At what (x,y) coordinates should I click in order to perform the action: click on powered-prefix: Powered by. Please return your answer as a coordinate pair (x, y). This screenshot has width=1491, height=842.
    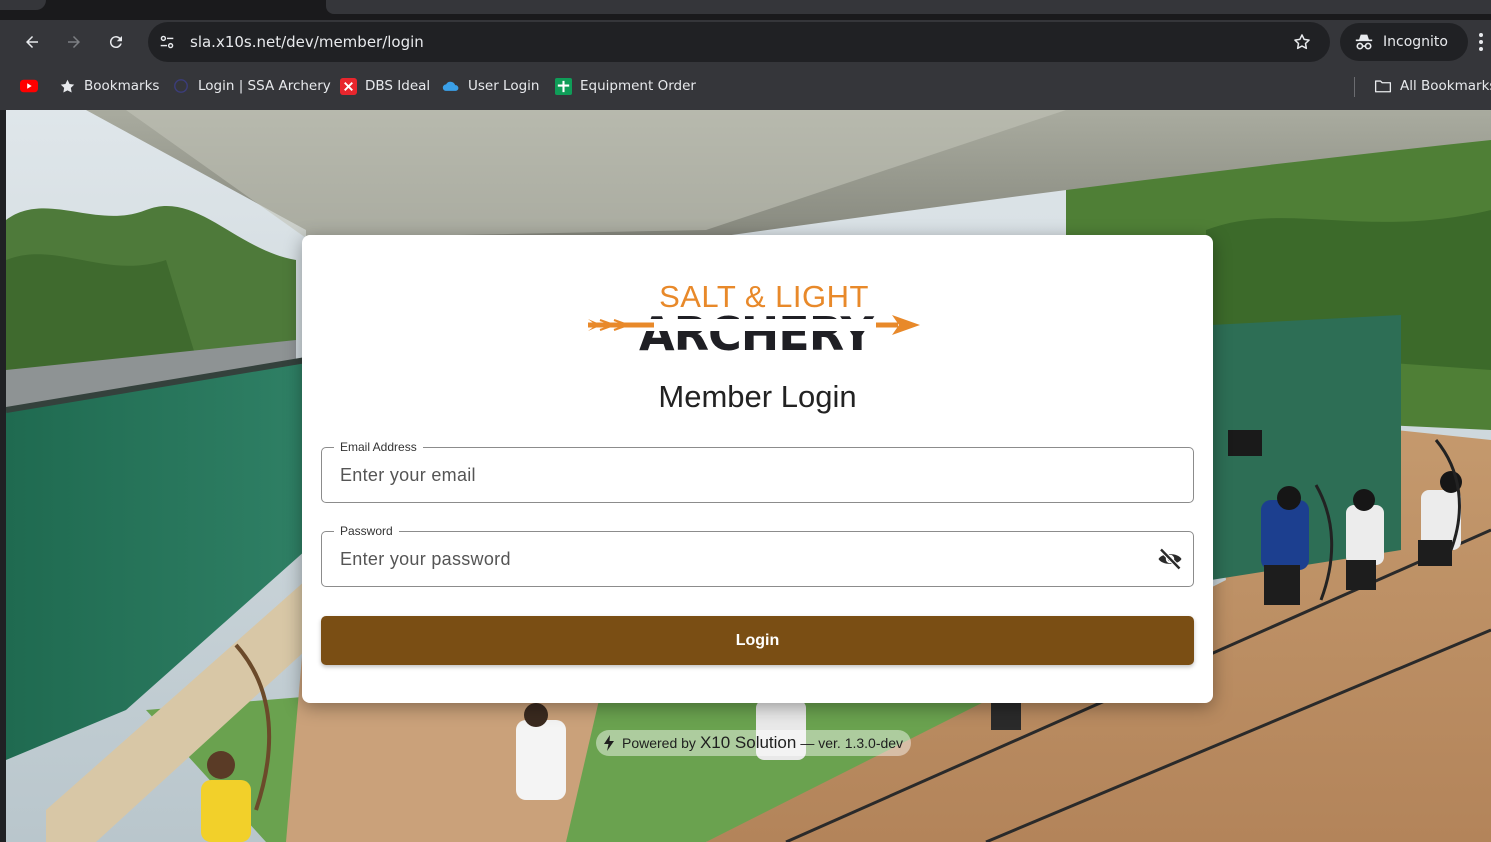
    Looking at the image, I should click on (659, 743).